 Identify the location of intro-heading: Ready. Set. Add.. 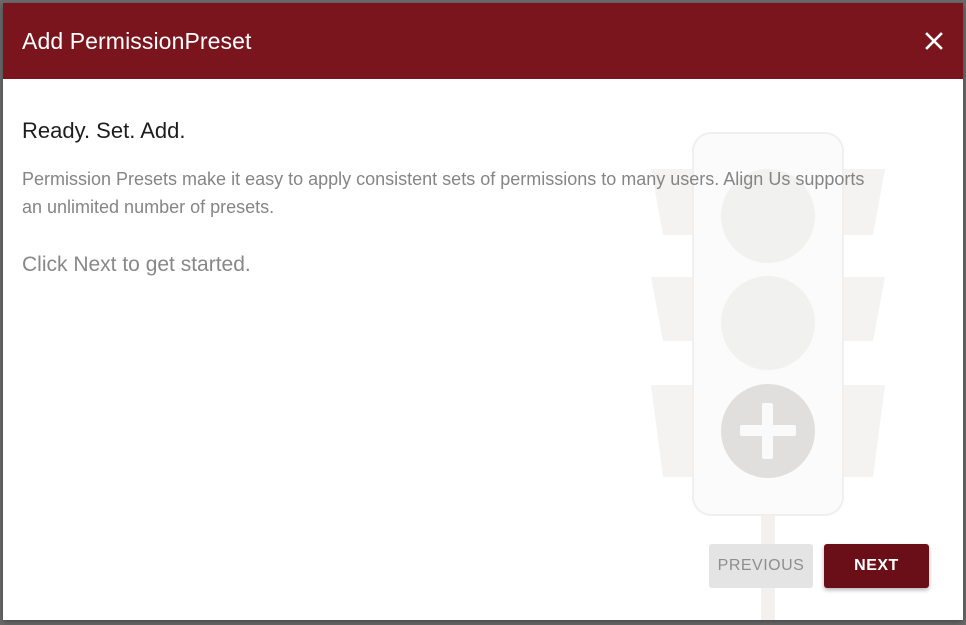
(104, 130).